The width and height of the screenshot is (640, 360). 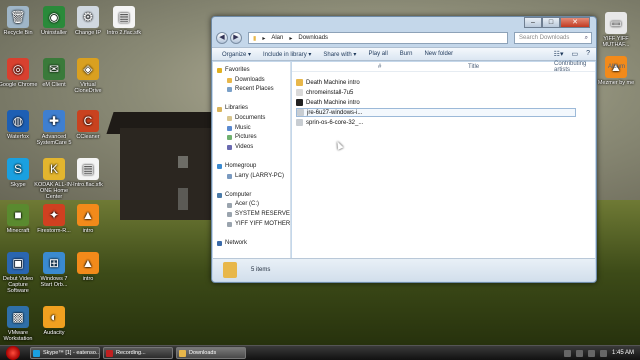 I want to click on search-input: Search Downloads ⌕, so click(x=553, y=38).